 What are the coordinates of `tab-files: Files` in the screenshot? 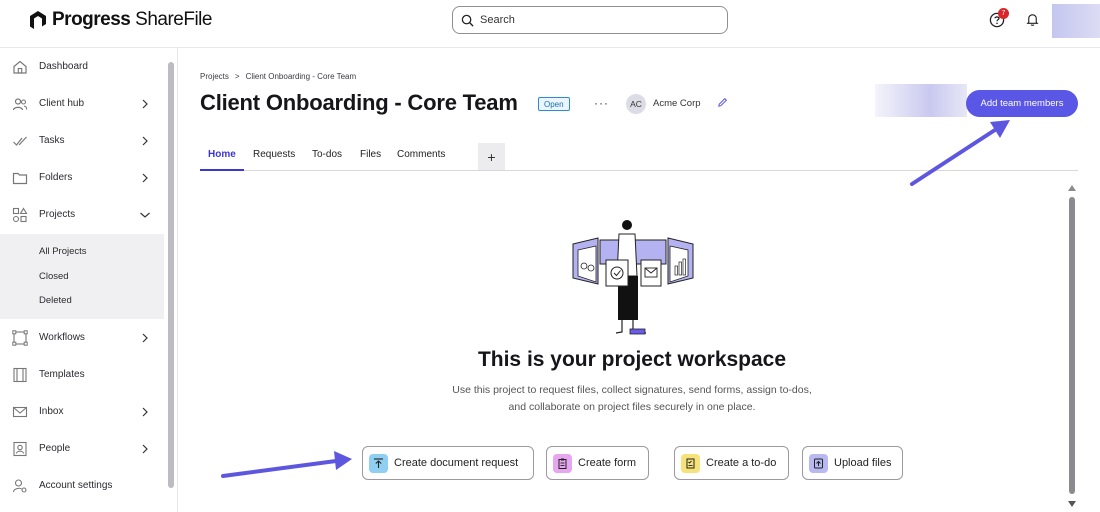 It's located at (370, 154).